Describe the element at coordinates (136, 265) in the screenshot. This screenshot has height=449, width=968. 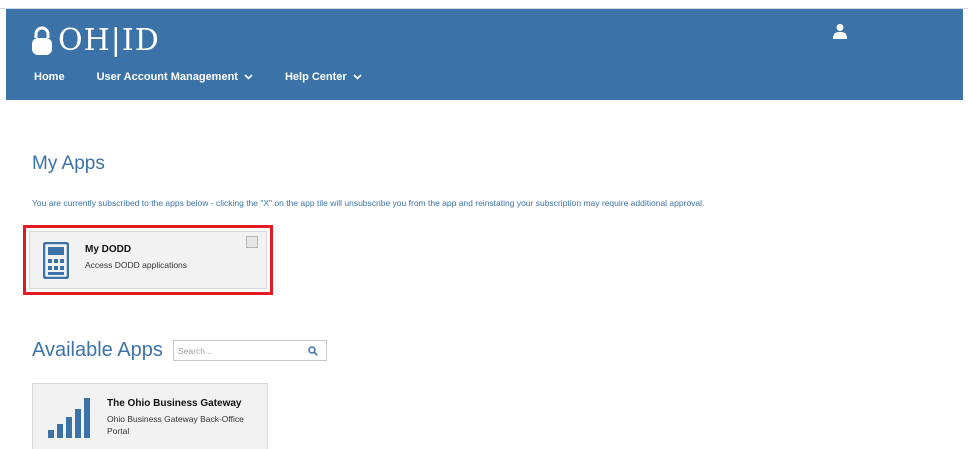
I see `app-tile-description: Access DODD applications` at that location.